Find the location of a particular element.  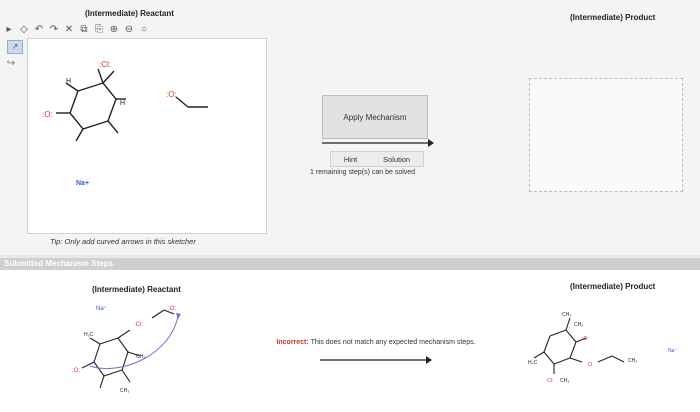

product-title: (Intermediate) Product is located at coordinates (613, 17).